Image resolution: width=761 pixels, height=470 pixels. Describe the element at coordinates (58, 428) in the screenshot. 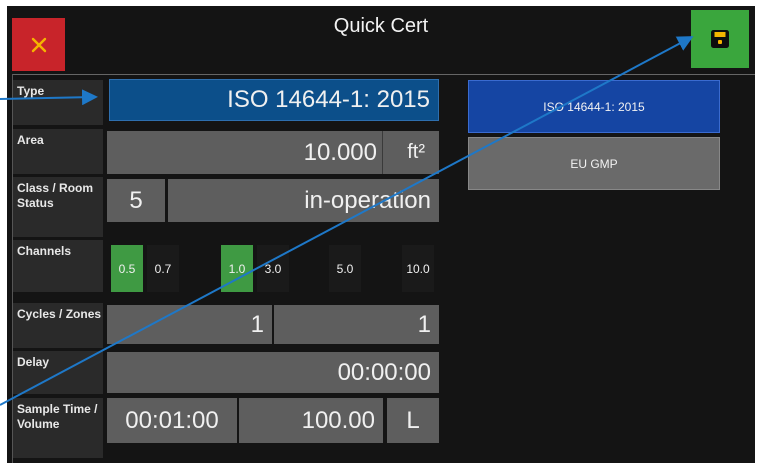

I see `sample-time-volume-label: Sample Time / Volume` at that location.